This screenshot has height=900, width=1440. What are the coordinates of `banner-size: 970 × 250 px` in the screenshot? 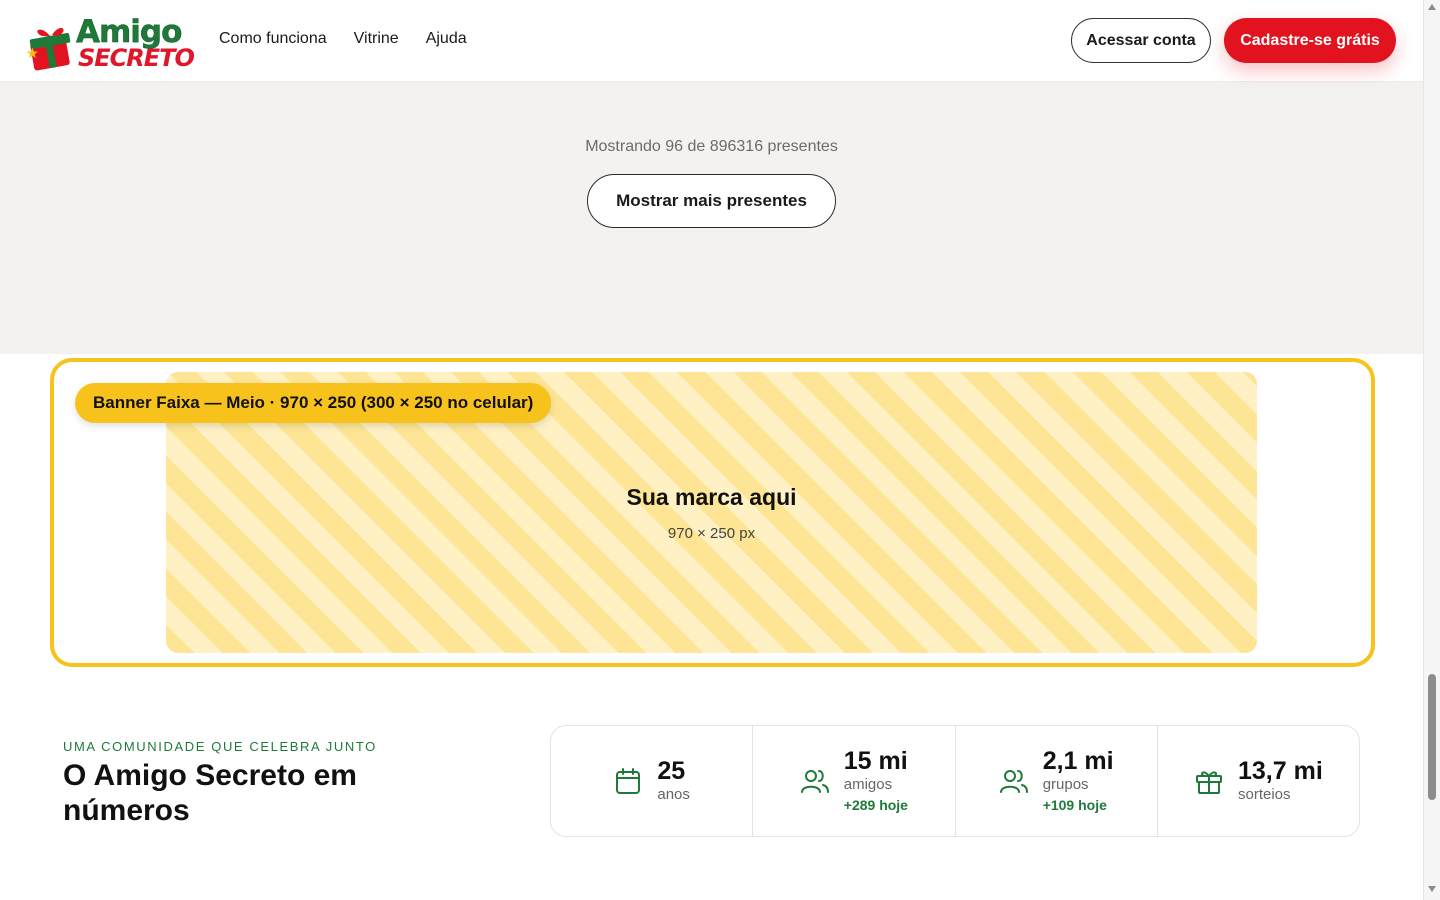 It's located at (711, 533).